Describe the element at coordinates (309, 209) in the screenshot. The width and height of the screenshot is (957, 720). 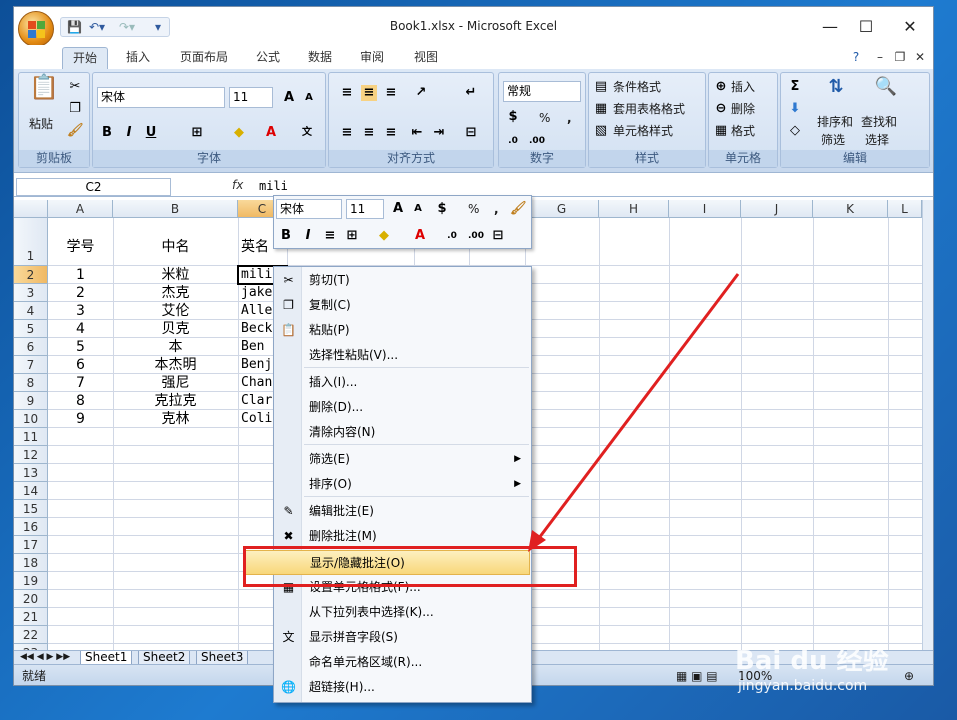
I see `mini-font-select: 宋体` at that location.